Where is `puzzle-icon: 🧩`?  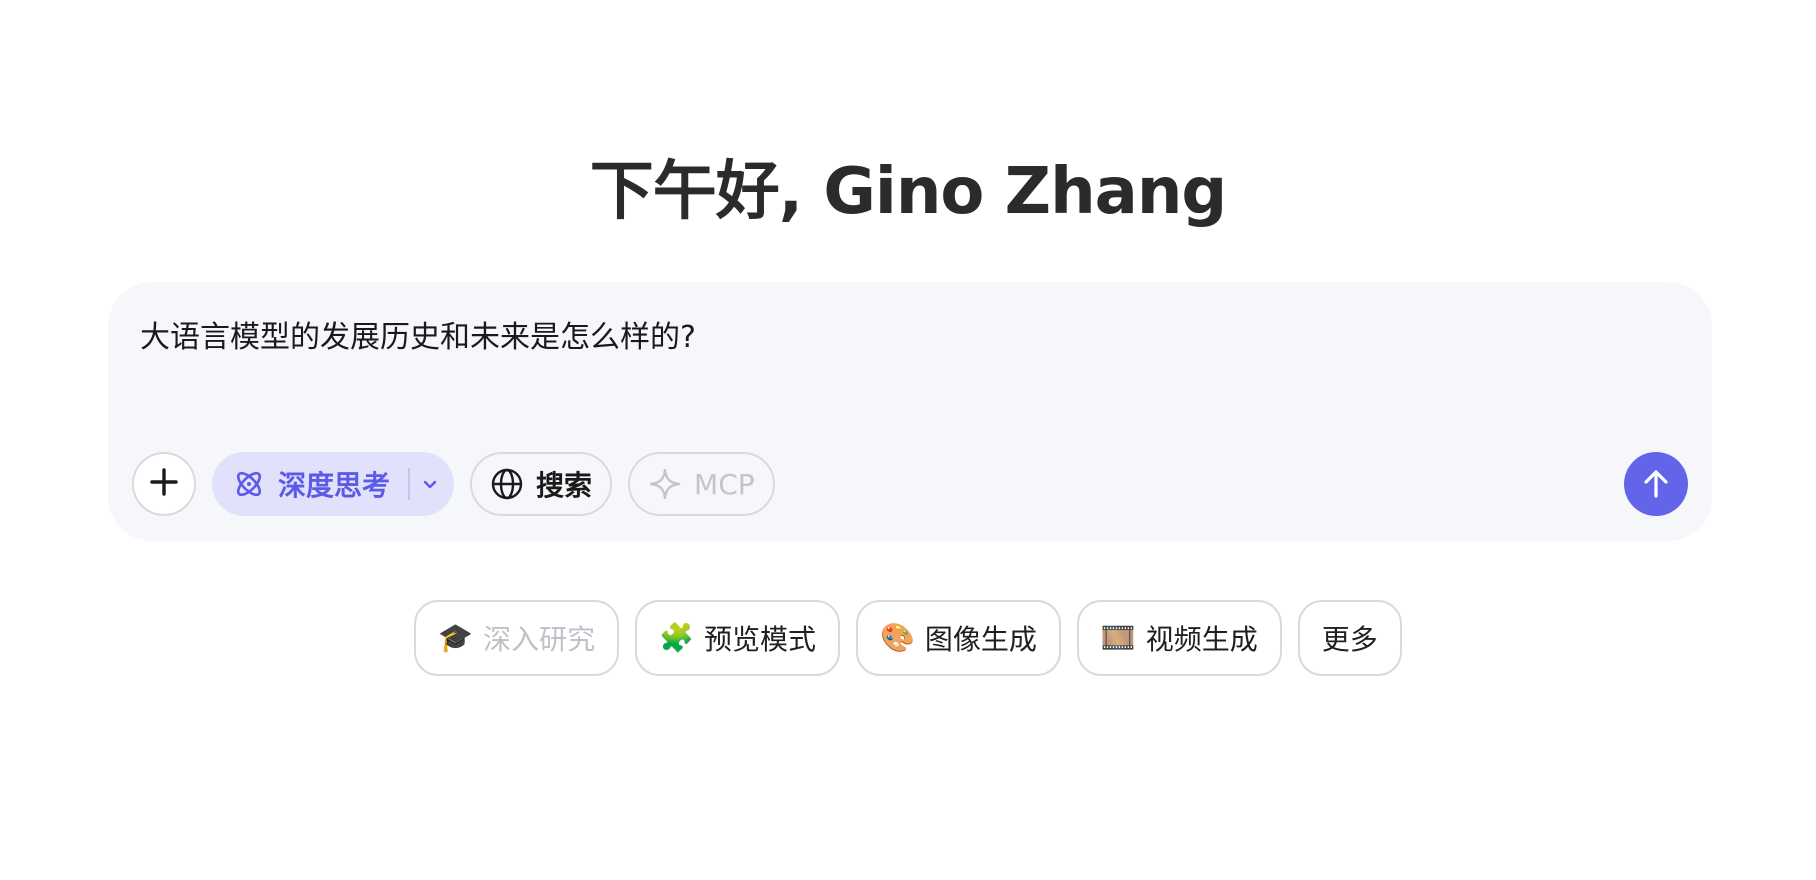 puzzle-icon: 🧩 is located at coordinates (676, 637).